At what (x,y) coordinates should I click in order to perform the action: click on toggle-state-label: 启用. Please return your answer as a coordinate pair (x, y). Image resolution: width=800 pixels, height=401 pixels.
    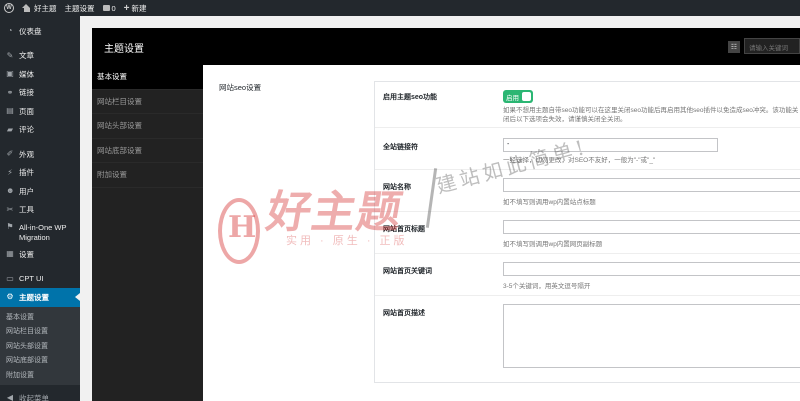
    Looking at the image, I should click on (512, 98).